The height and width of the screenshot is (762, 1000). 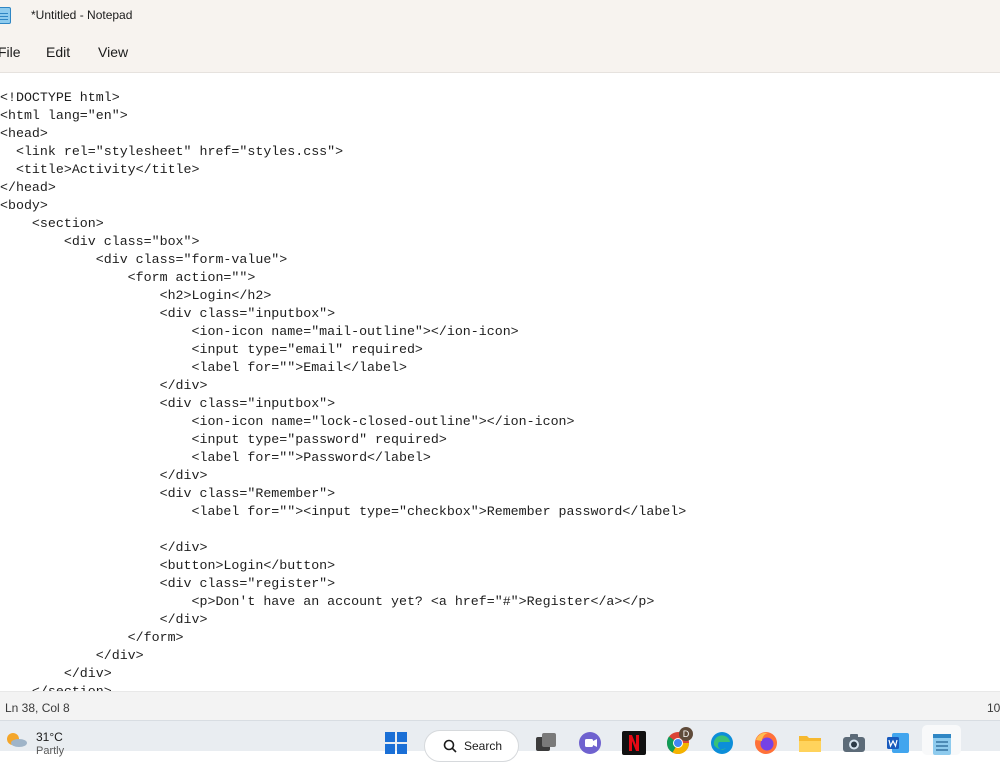 I want to click on code-line: <input type="email" required>, so click(x=211, y=349).